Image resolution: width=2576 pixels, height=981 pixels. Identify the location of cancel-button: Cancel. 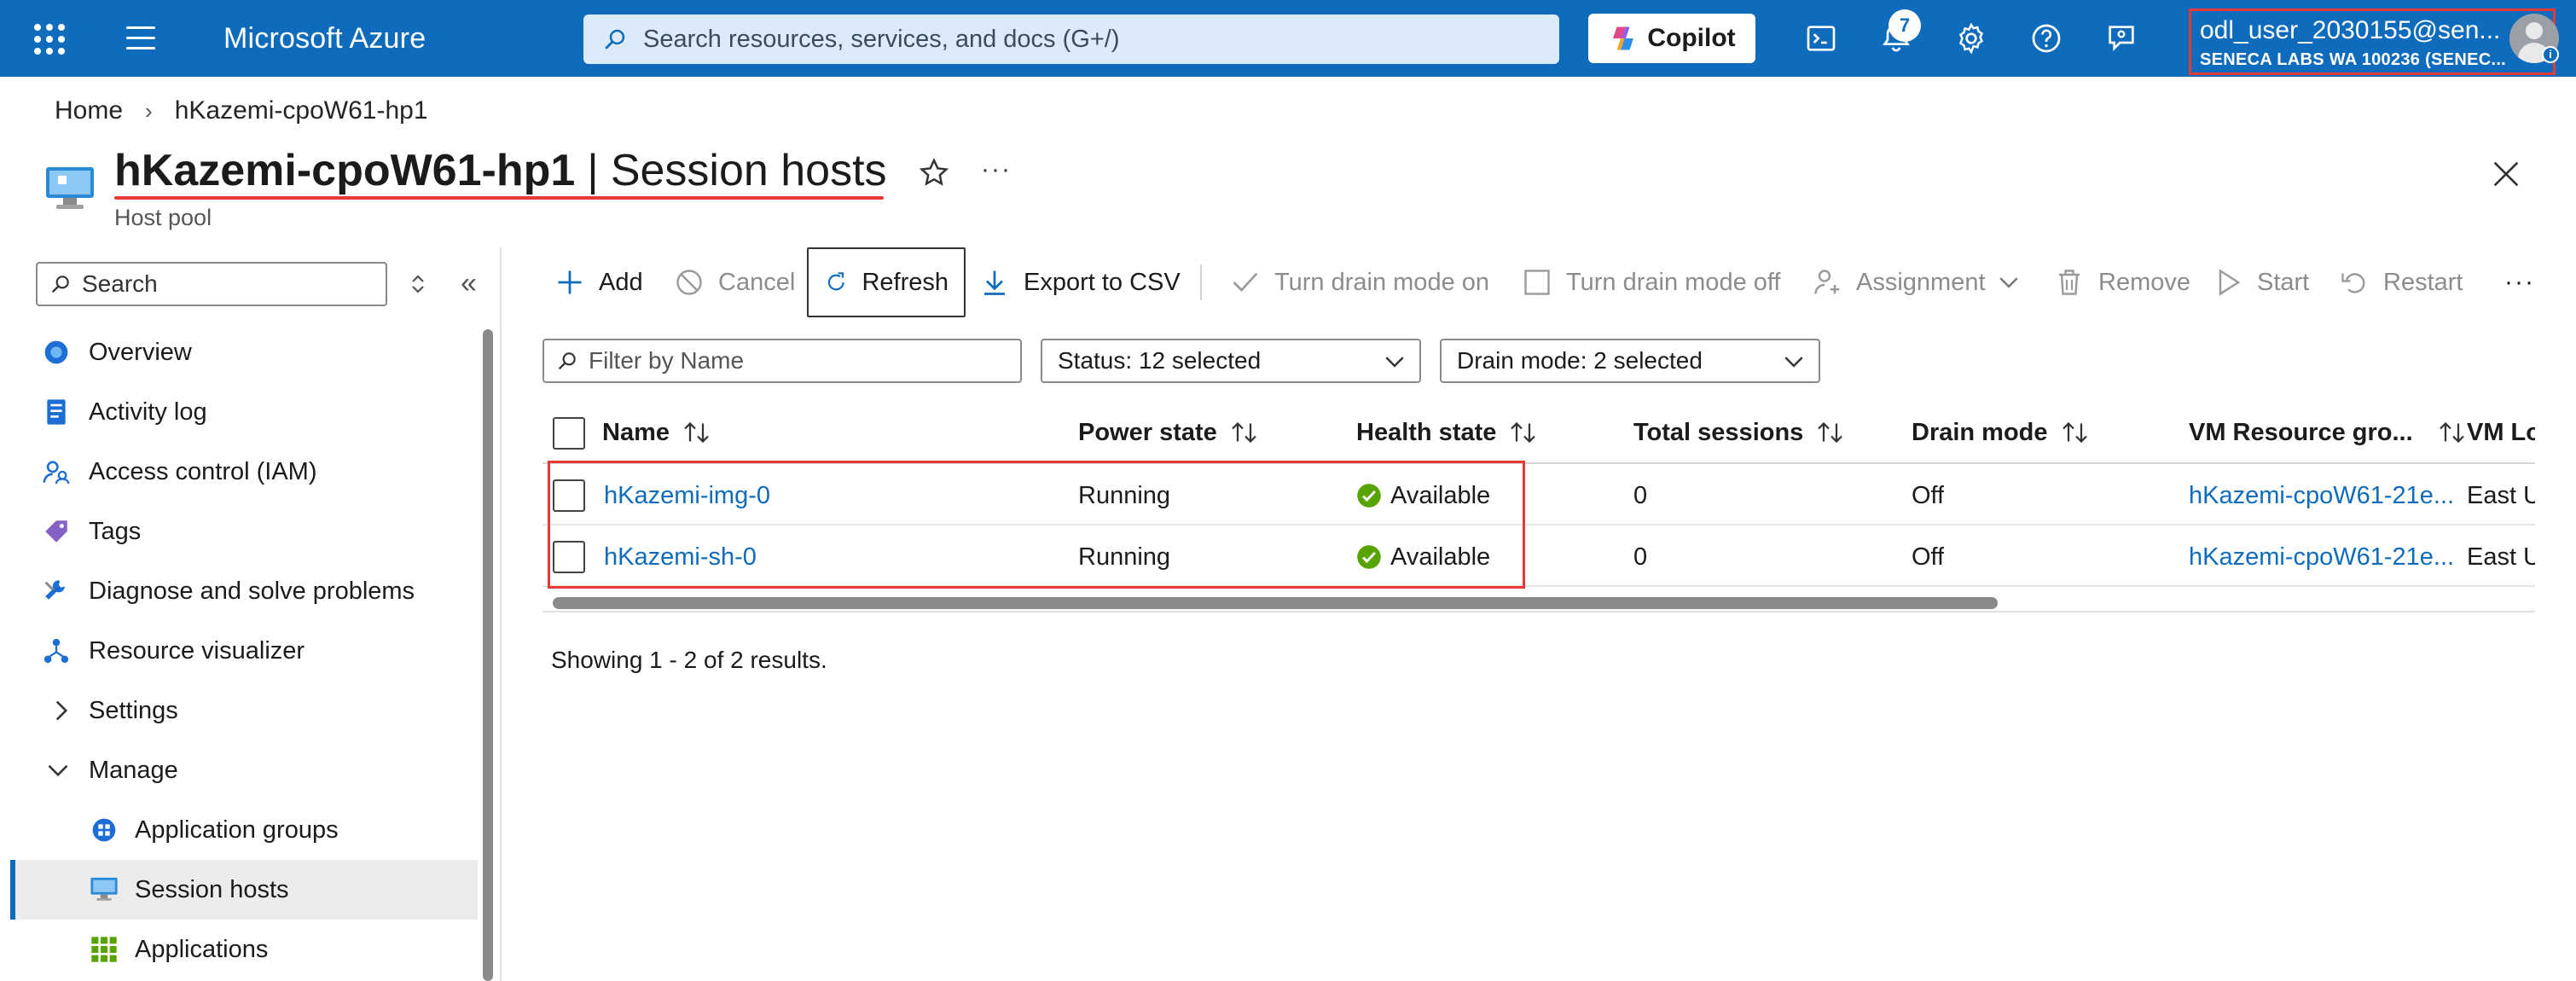
(734, 282).